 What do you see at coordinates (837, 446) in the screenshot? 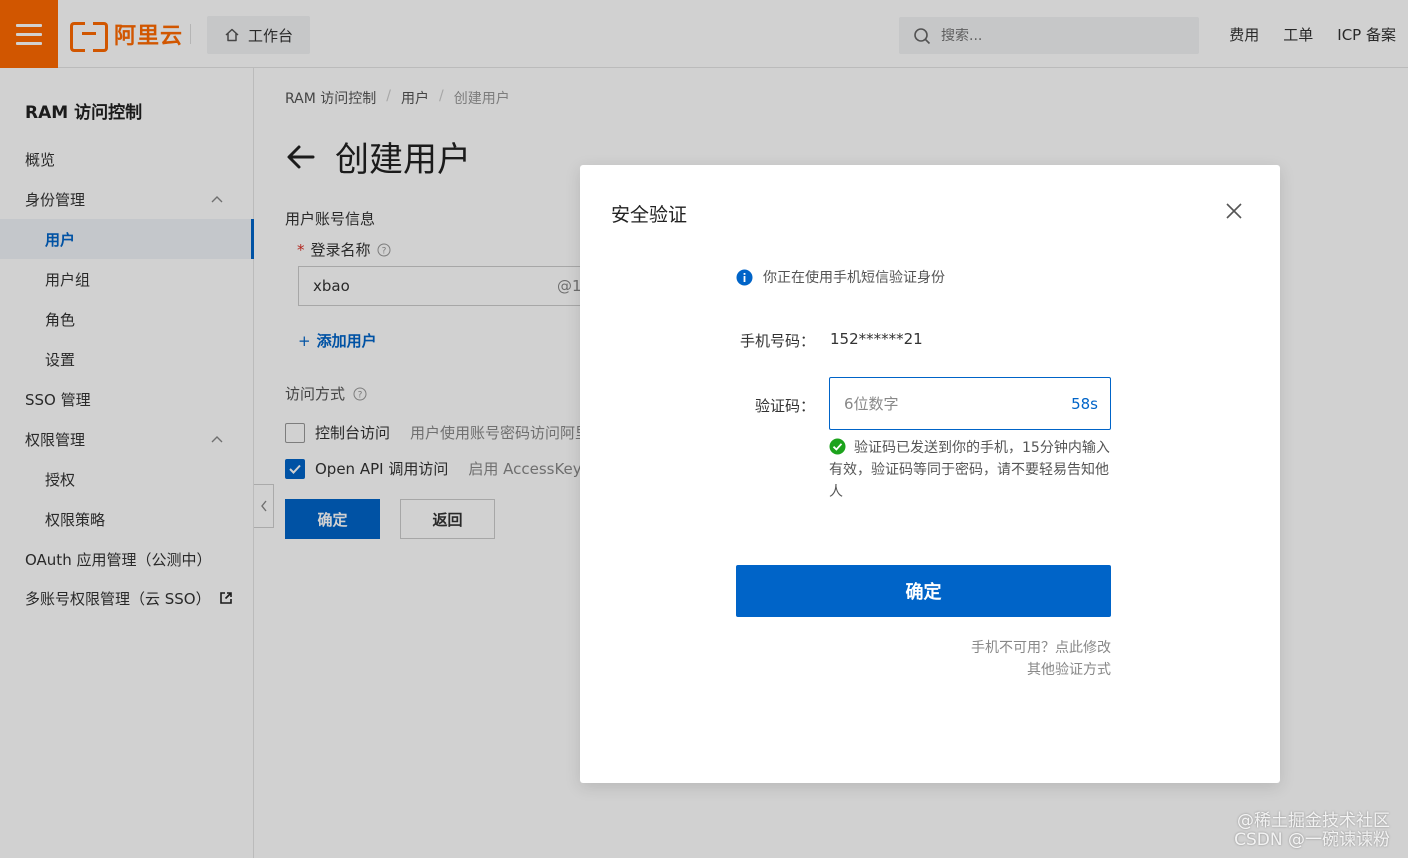
I see `check-circle-icon` at bounding box center [837, 446].